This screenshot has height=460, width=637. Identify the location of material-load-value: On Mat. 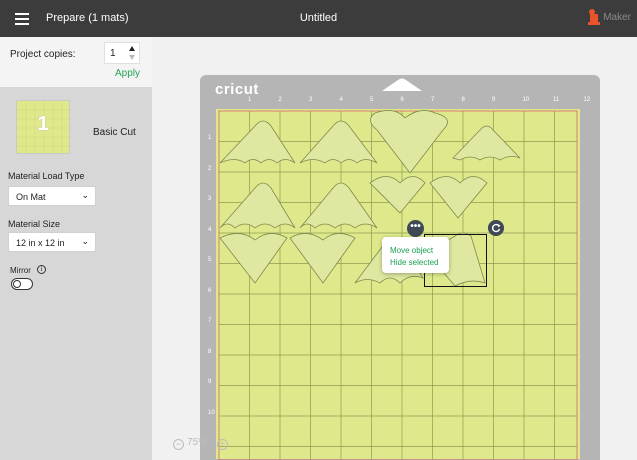
(31, 197).